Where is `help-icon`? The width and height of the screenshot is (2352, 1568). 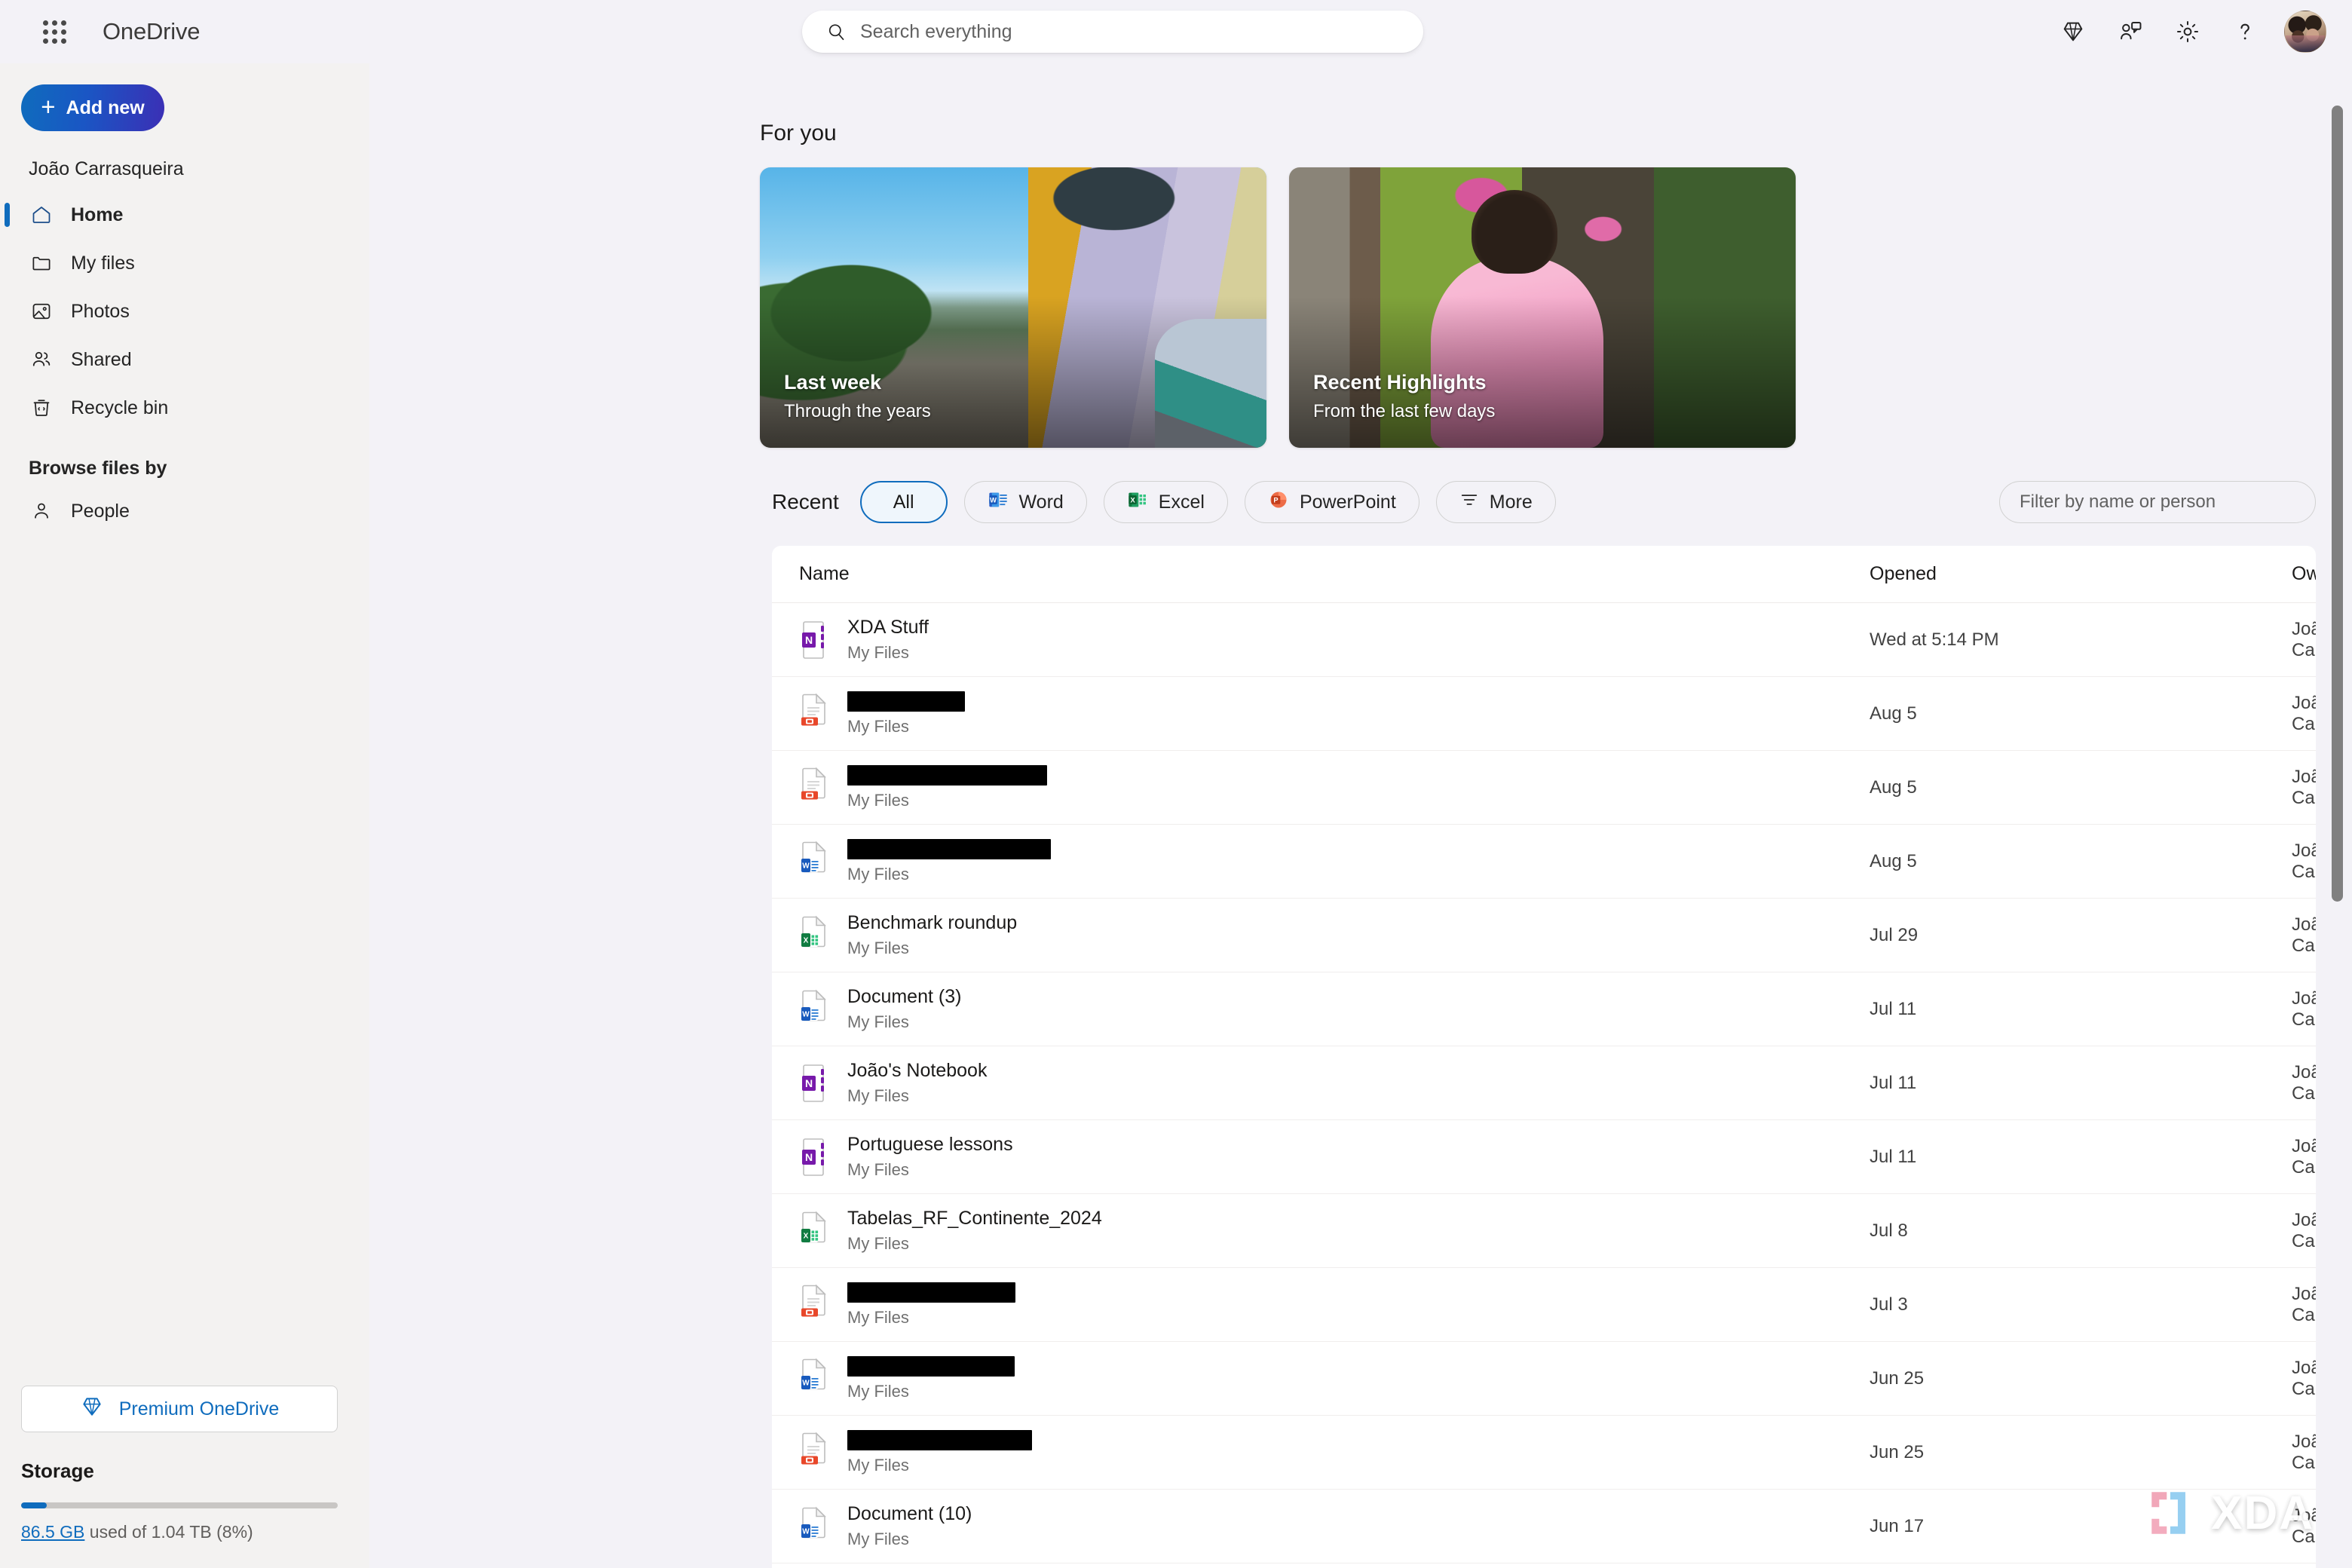
help-icon is located at coordinates (2245, 31).